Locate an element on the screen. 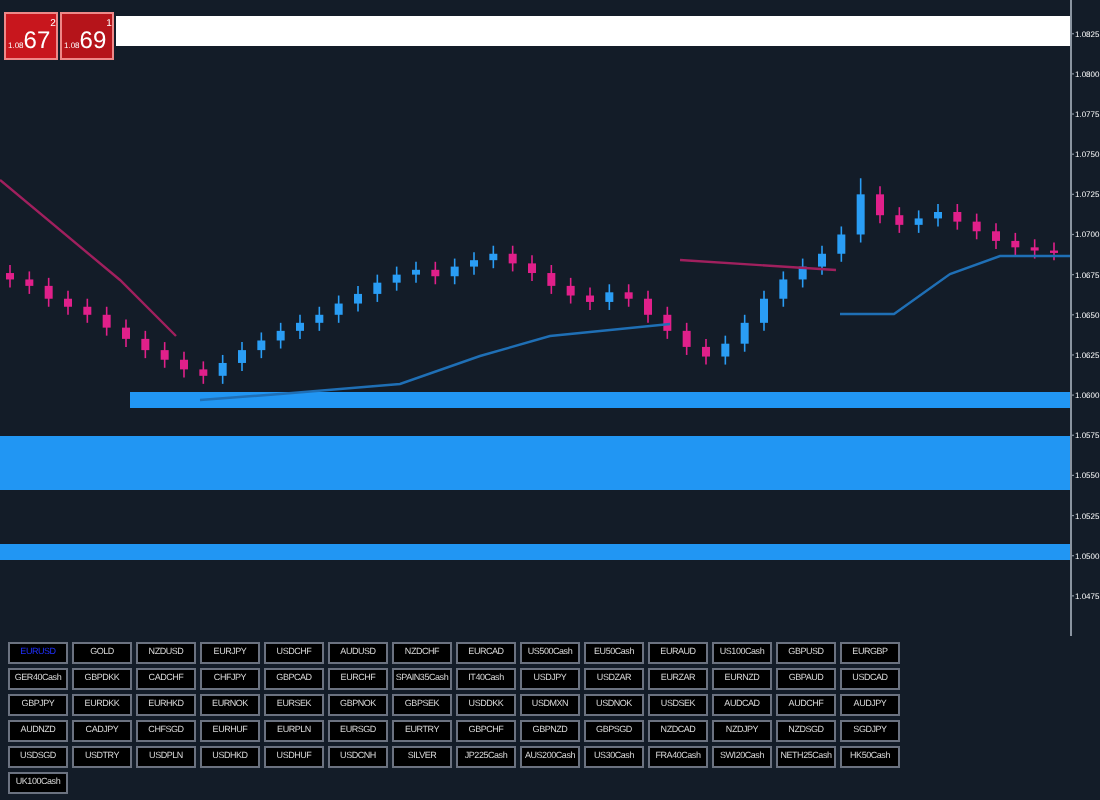 The width and height of the screenshot is (1100, 800). input-field is located at coordinates (593, 31).